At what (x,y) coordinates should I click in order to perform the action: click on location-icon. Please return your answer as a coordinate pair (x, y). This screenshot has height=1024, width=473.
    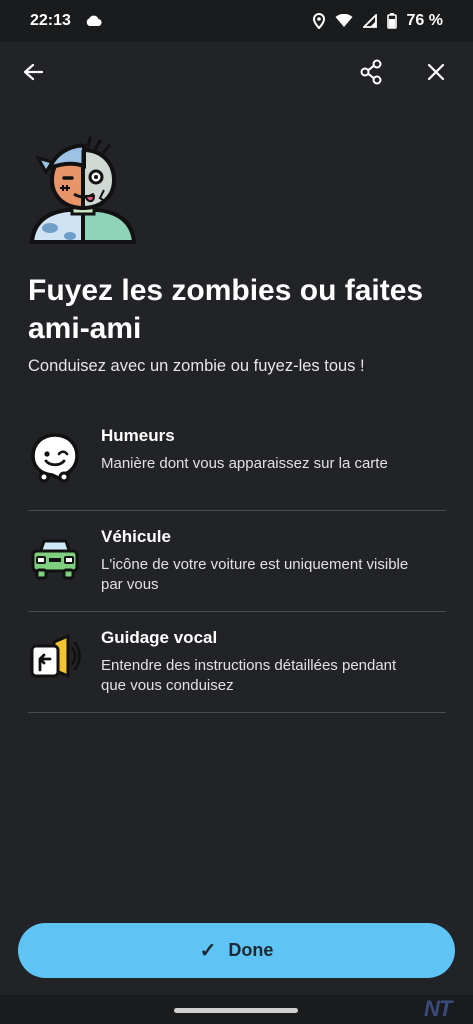
    Looking at the image, I should click on (318, 21).